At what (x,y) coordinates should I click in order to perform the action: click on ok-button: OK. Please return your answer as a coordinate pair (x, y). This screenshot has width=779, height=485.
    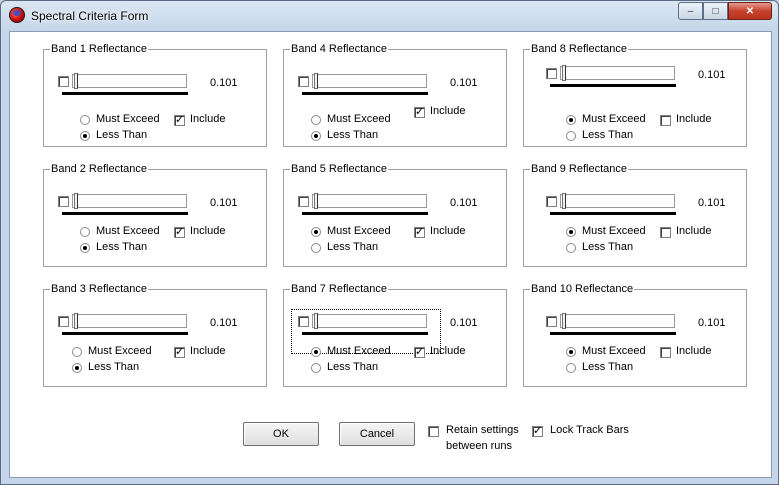
    Looking at the image, I should click on (281, 434).